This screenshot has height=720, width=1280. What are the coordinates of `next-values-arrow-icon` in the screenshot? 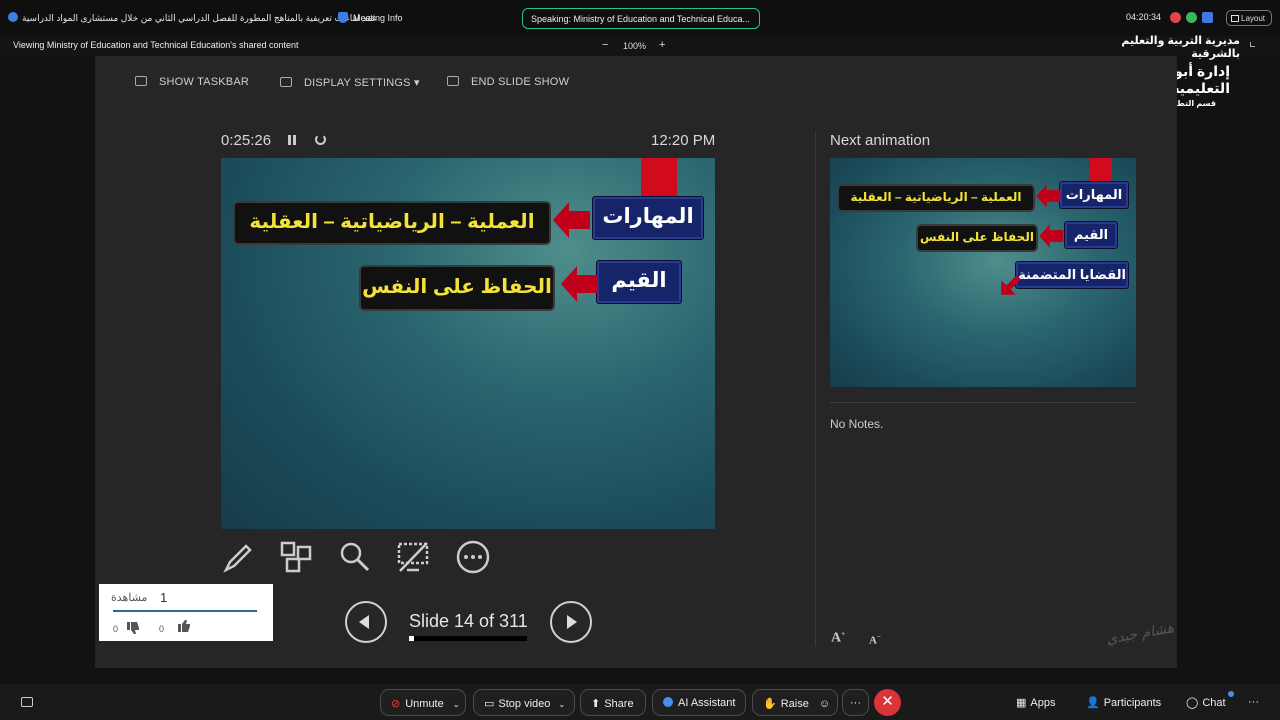 It's located at (1051, 236).